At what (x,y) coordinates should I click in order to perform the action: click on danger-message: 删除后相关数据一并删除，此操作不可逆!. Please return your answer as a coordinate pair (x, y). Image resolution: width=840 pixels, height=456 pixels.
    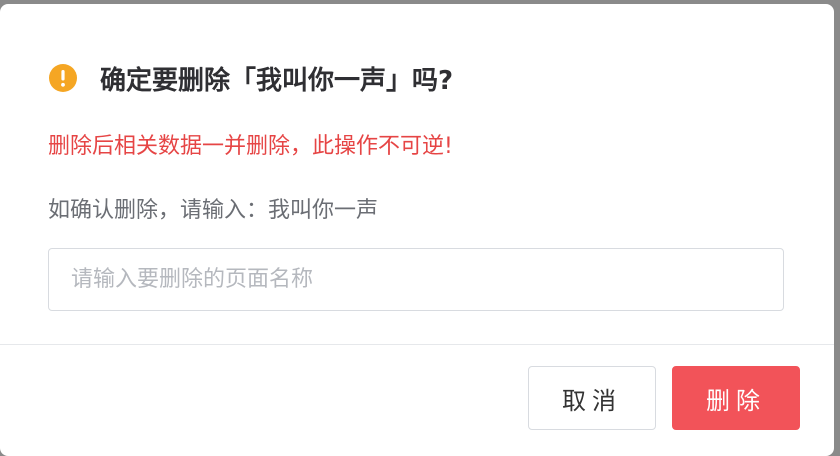
    Looking at the image, I should click on (250, 146).